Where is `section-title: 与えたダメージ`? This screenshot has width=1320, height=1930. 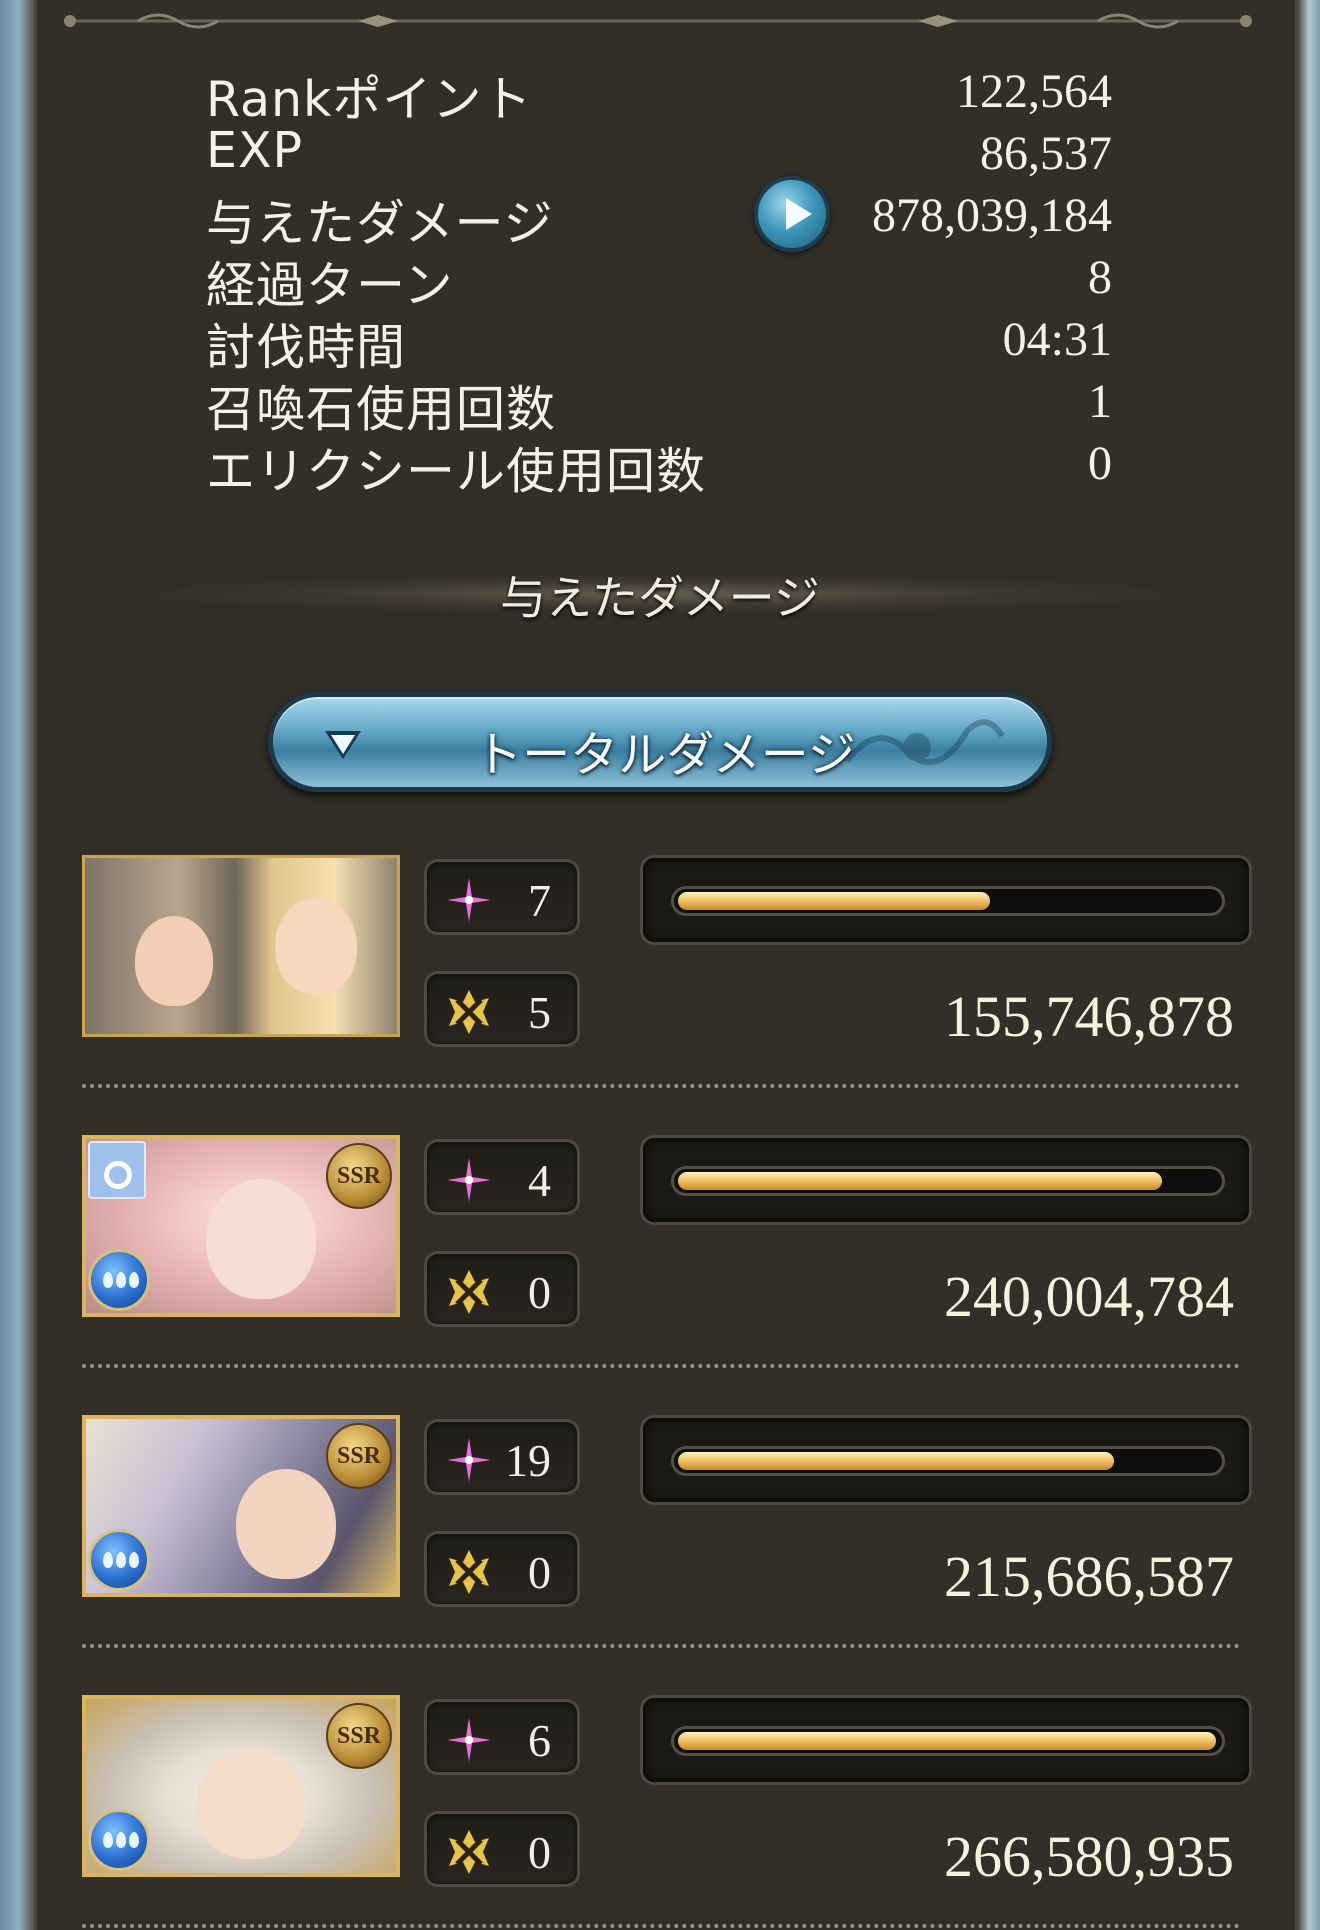 section-title: 与えたダメージ is located at coordinates (660, 598).